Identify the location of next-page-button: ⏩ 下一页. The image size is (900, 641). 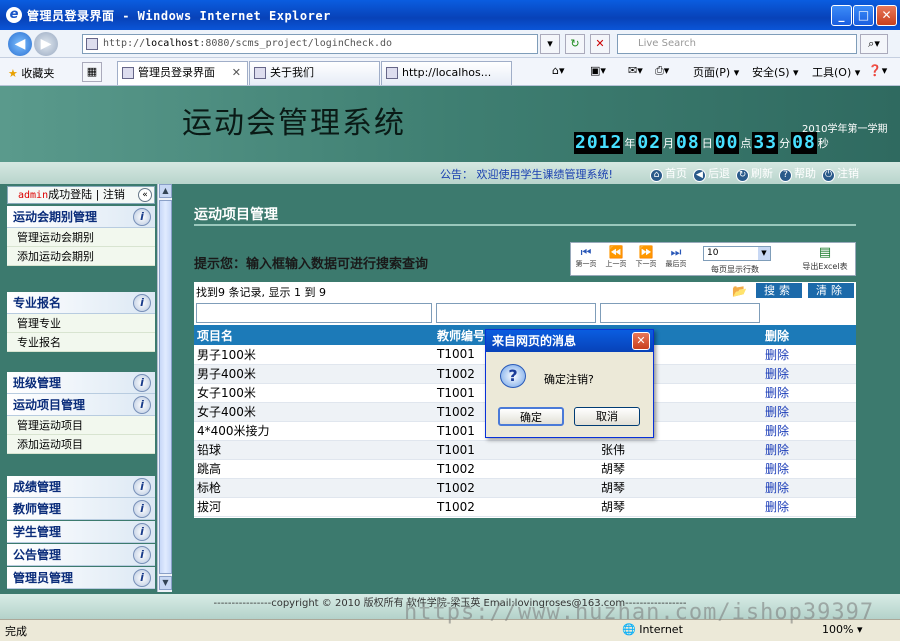
(646, 257).